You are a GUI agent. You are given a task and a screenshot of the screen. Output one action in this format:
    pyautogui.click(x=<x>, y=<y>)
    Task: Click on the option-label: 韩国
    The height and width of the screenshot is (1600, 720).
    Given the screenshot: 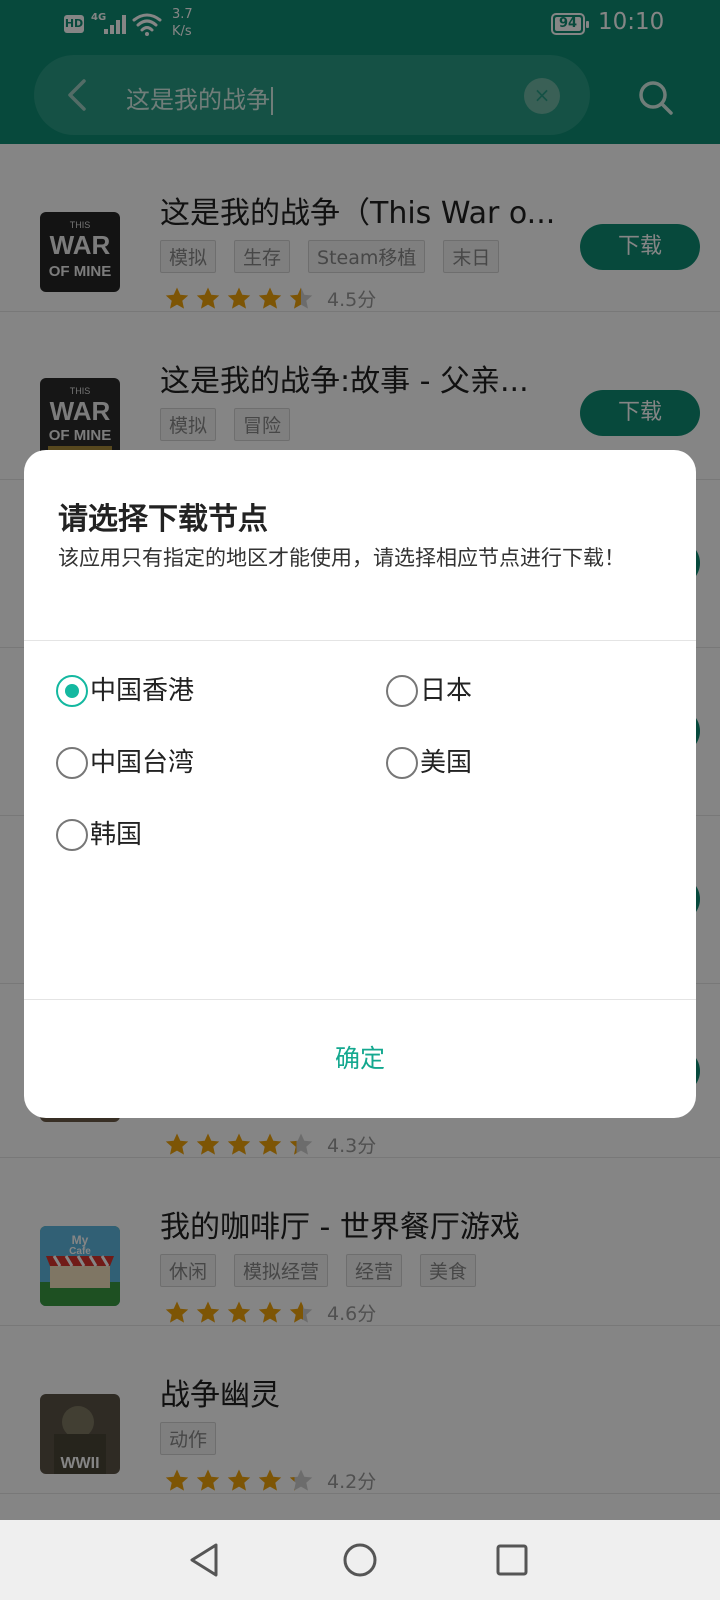 What is the action you would take?
    pyautogui.click(x=116, y=835)
    